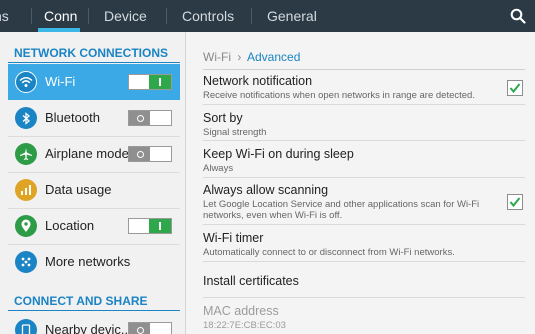  I want to click on setting-title: Network notification, so click(258, 81).